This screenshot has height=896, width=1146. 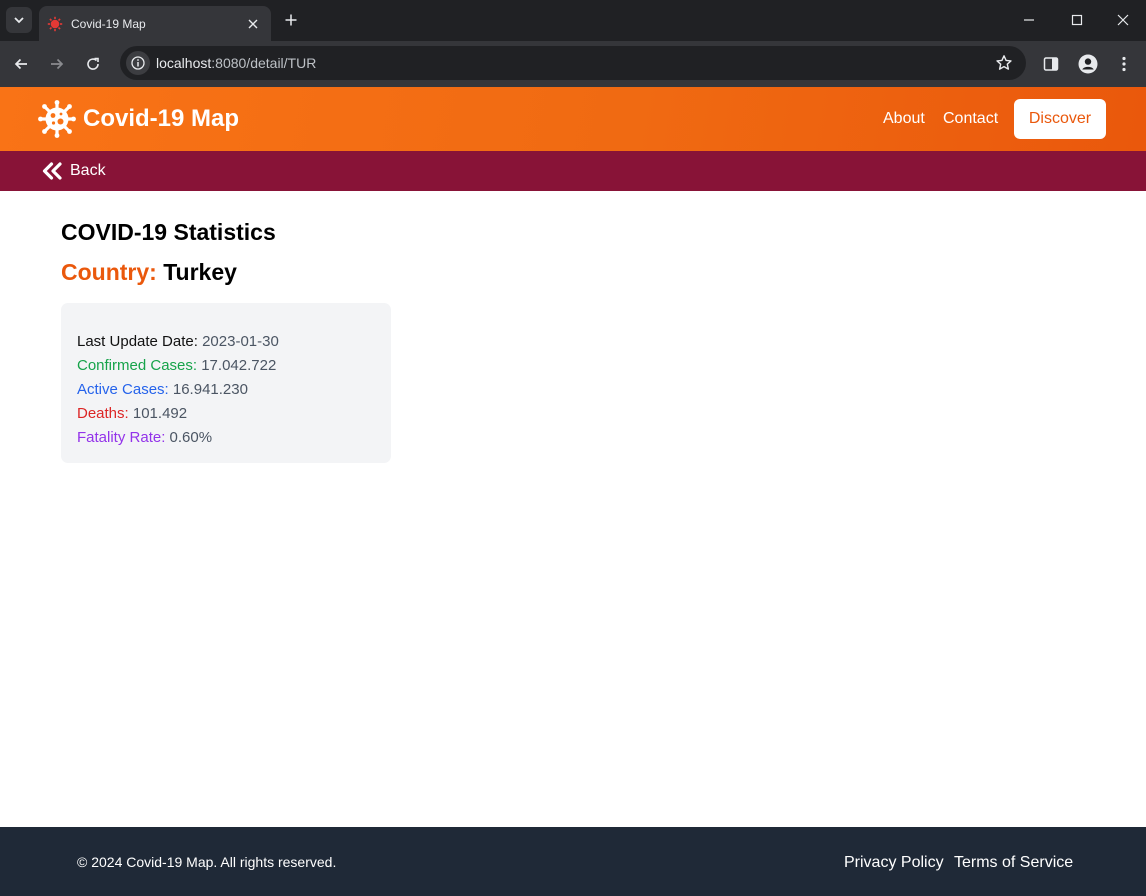 What do you see at coordinates (904, 119) in the screenshot?
I see `nav-link-about: About` at bounding box center [904, 119].